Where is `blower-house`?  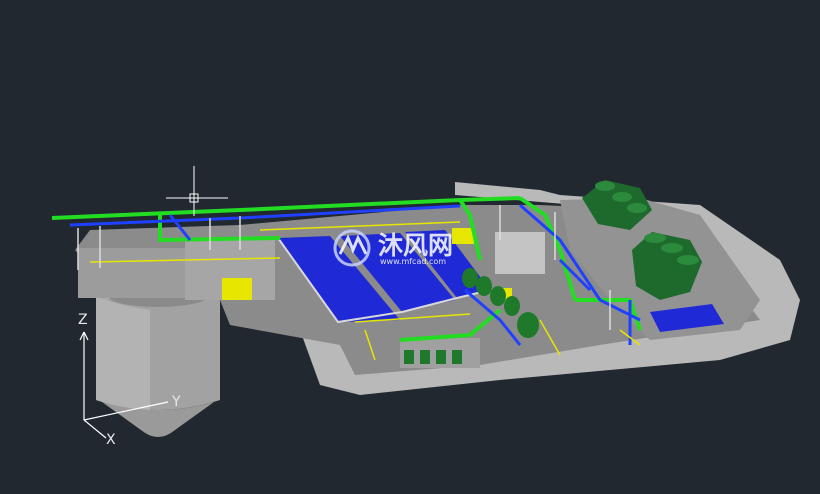 blower-house is located at coordinates (520, 253).